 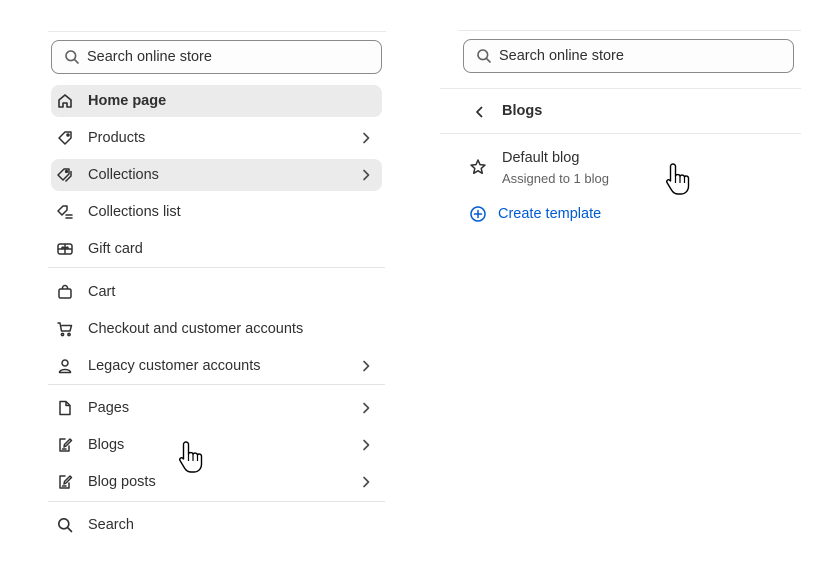 I want to click on default-blog-row: Default blog Assigned to 1 blog, so click(x=627, y=168).